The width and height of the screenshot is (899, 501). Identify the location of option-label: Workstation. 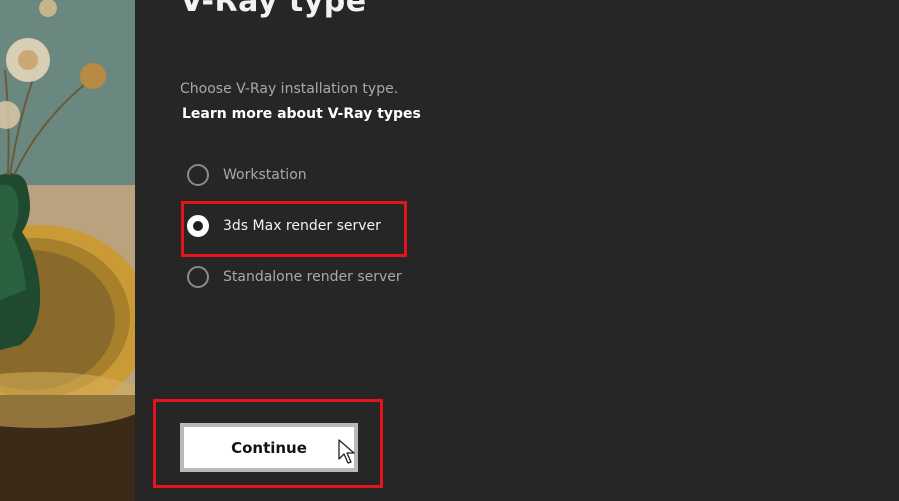
(265, 175).